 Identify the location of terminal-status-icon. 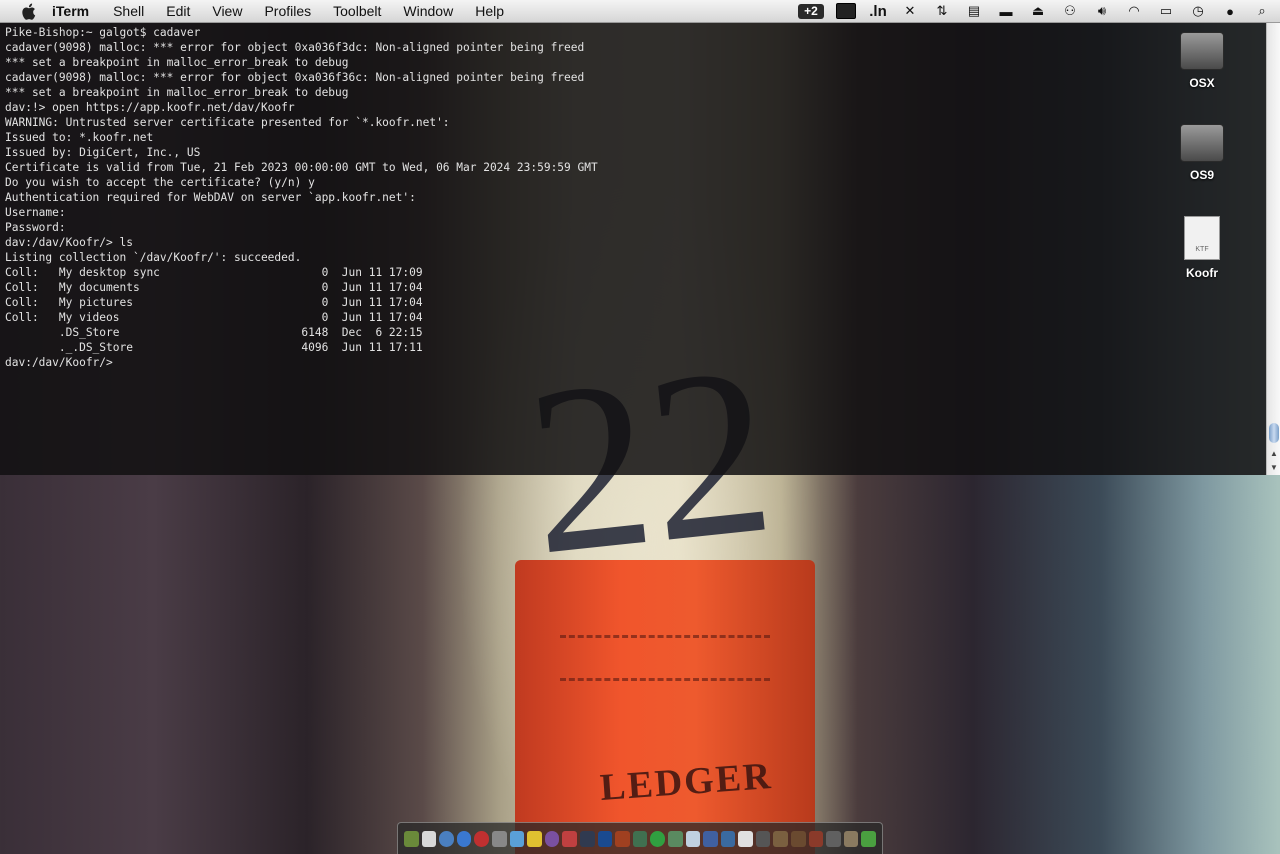
(846, 11).